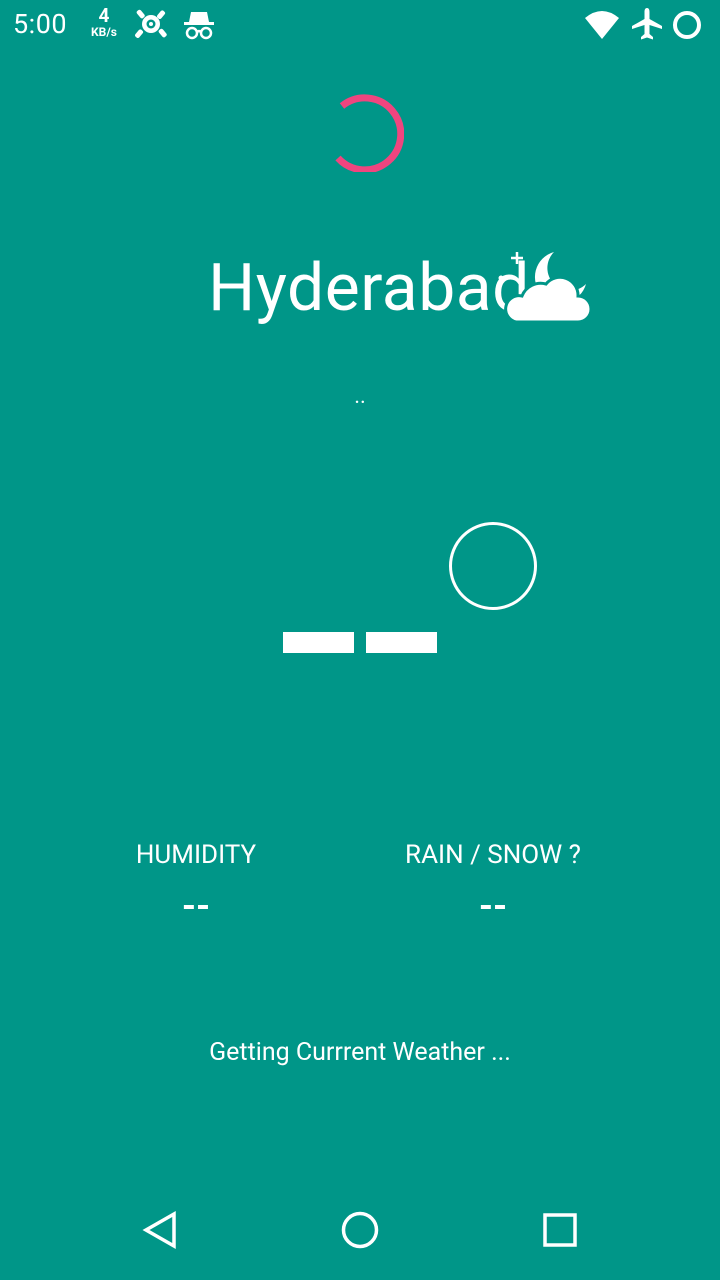  I want to click on back-icon, so click(160, 1230).